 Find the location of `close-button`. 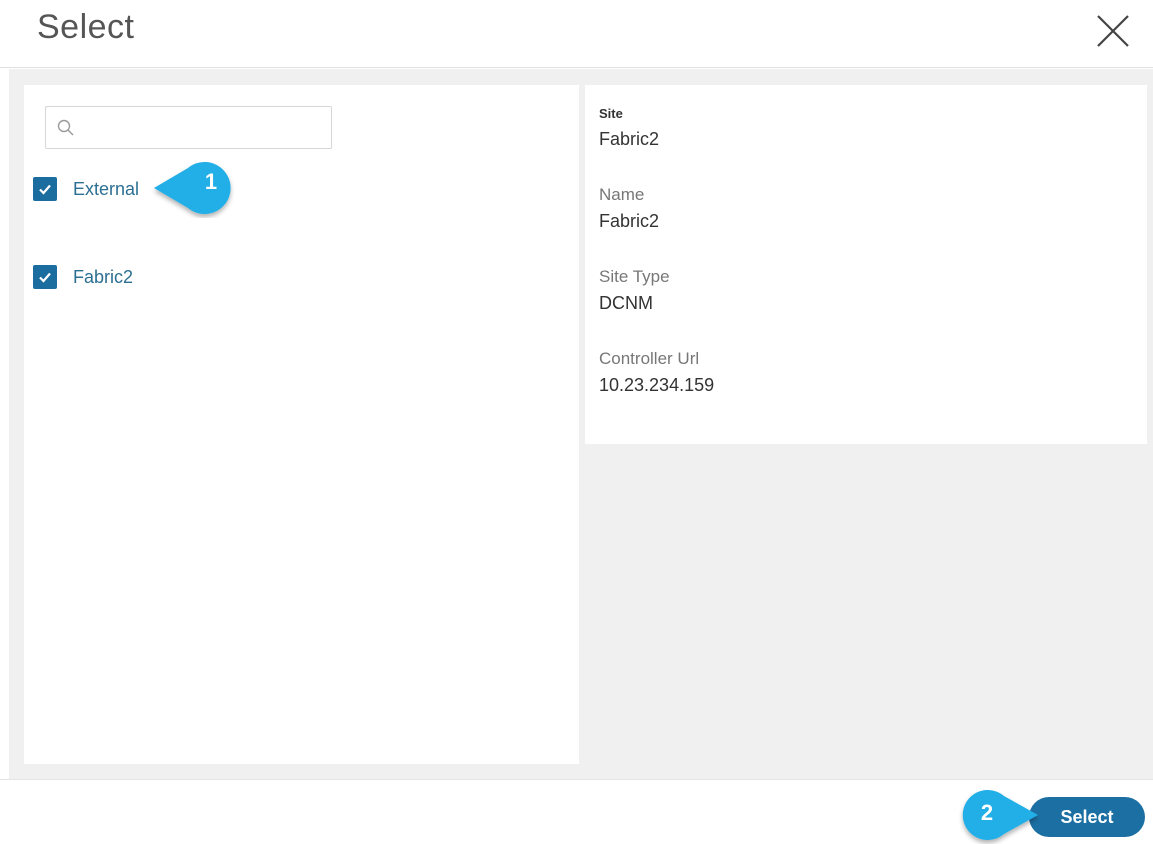

close-button is located at coordinates (1113, 31).